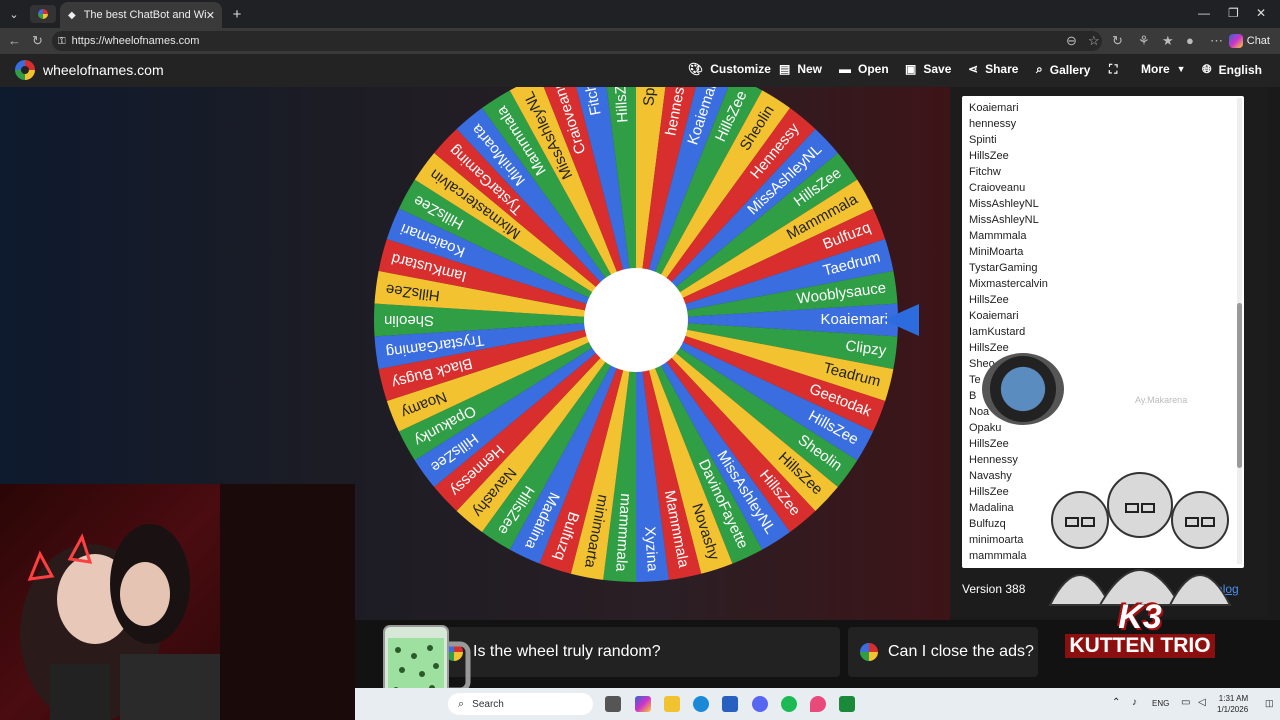 Image resolution: width=1280 pixels, height=720 pixels. Describe the element at coordinates (818, 704) in the screenshot. I see `map-pin-icon` at that location.